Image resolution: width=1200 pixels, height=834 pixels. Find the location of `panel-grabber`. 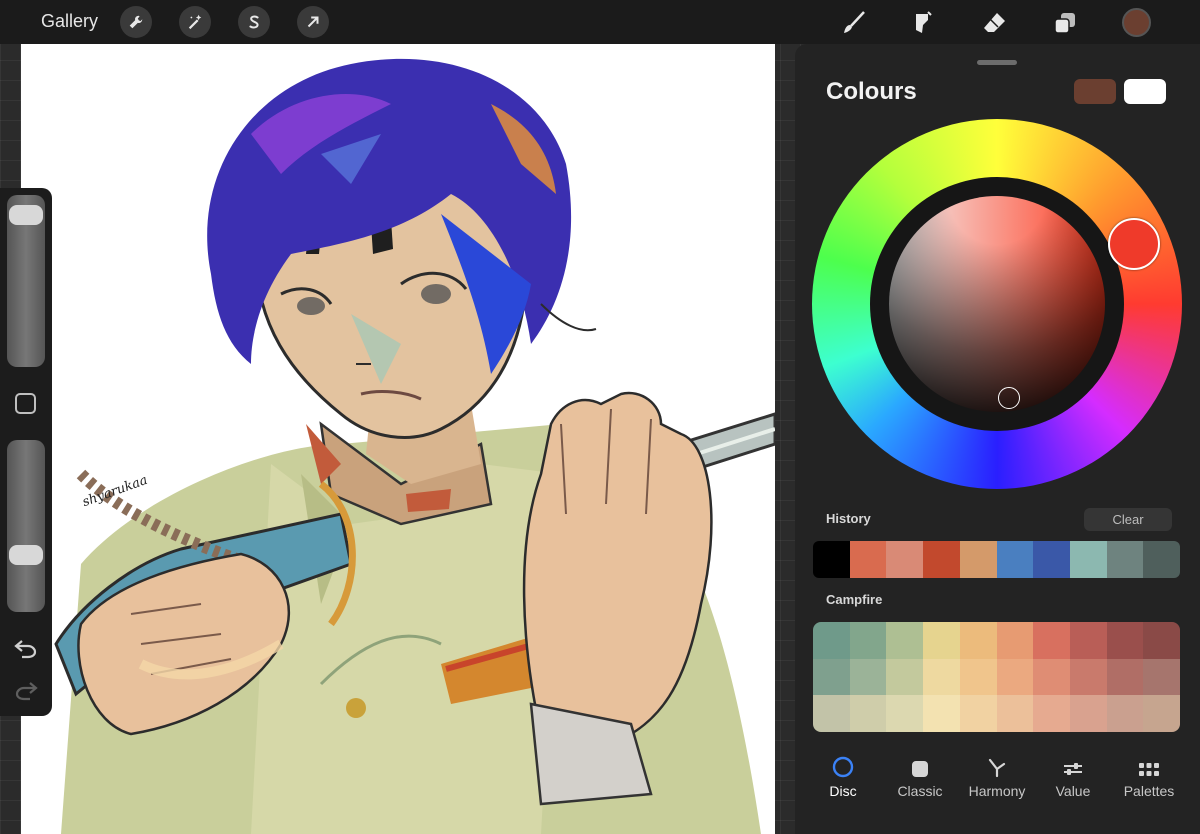

panel-grabber is located at coordinates (997, 62).